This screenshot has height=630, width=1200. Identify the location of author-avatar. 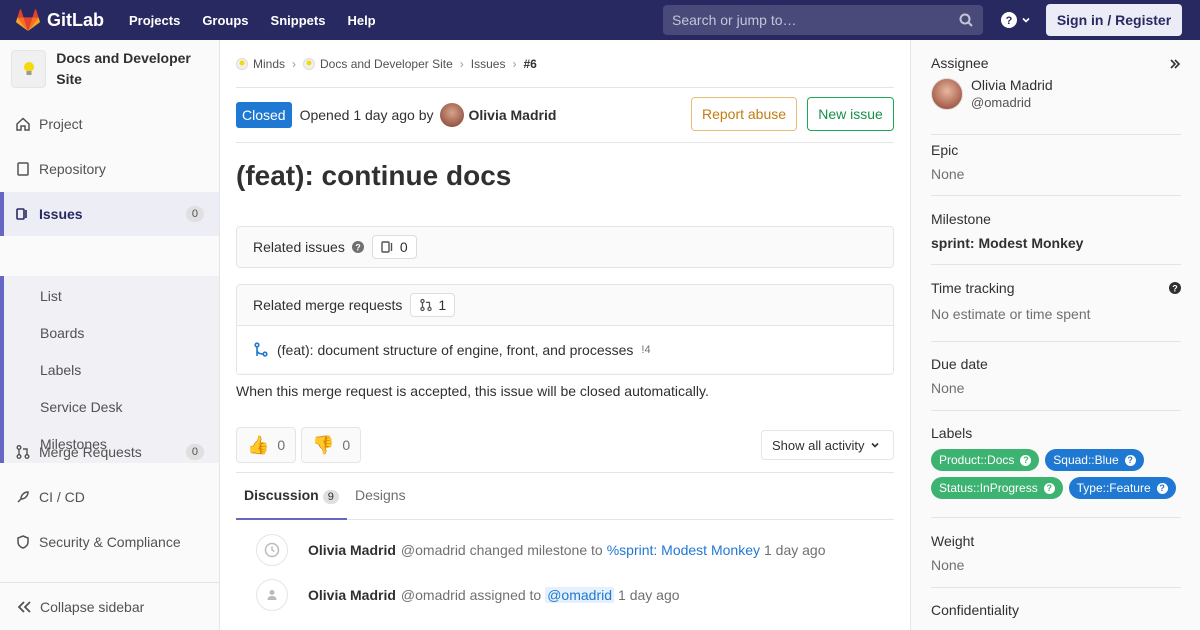
(451, 115).